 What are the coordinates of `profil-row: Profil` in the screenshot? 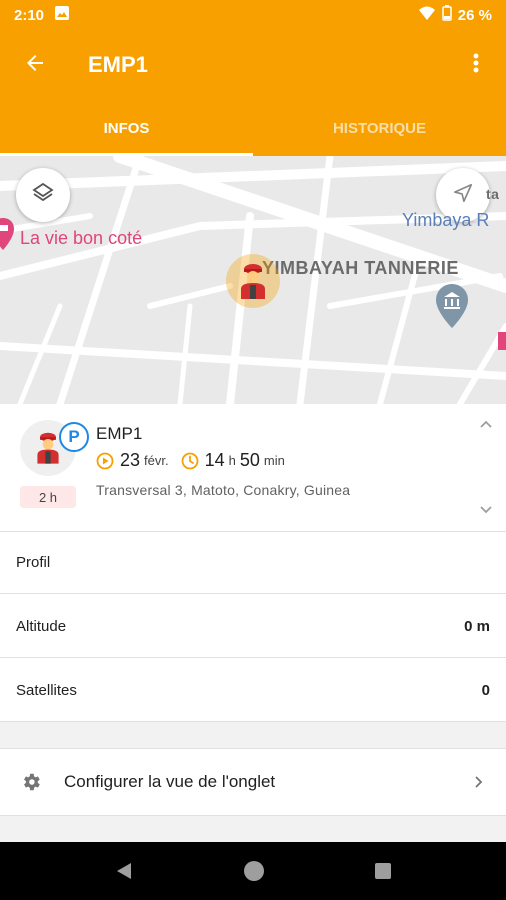 It's located at (253, 563).